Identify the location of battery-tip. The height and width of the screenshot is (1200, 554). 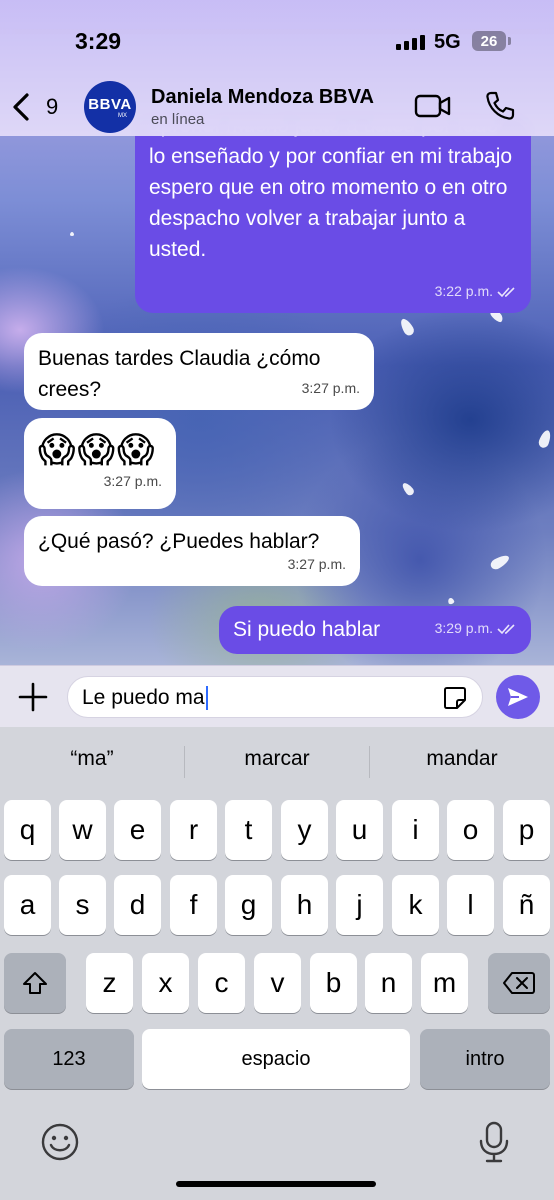
(509, 41).